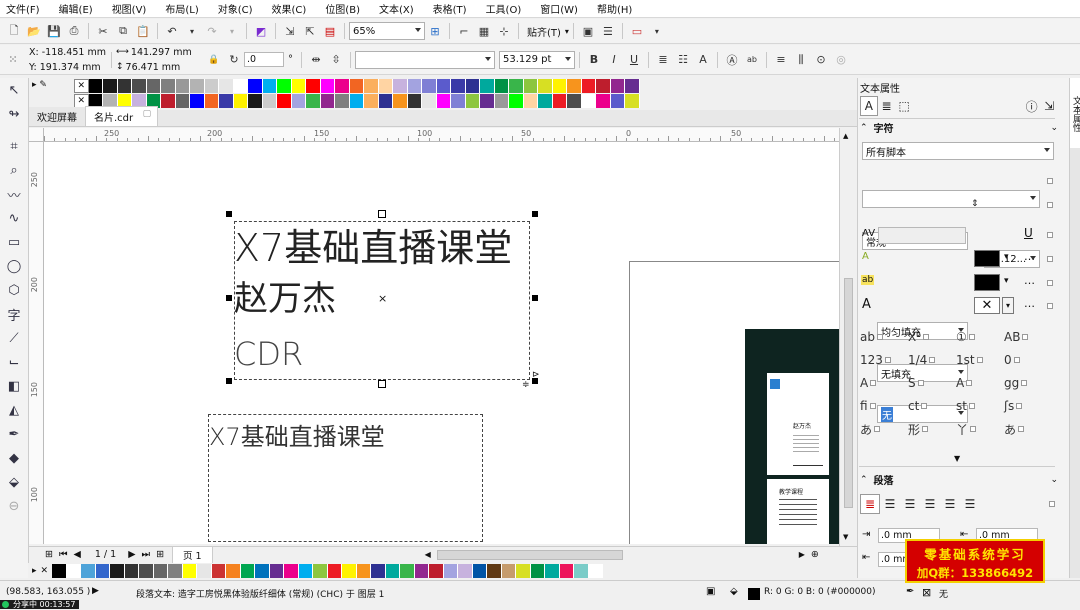 The image size is (1080, 610). What do you see at coordinates (81, 86) in the screenshot?
I see `no-color-swatch: ✕` at bounding box center [81, 86].